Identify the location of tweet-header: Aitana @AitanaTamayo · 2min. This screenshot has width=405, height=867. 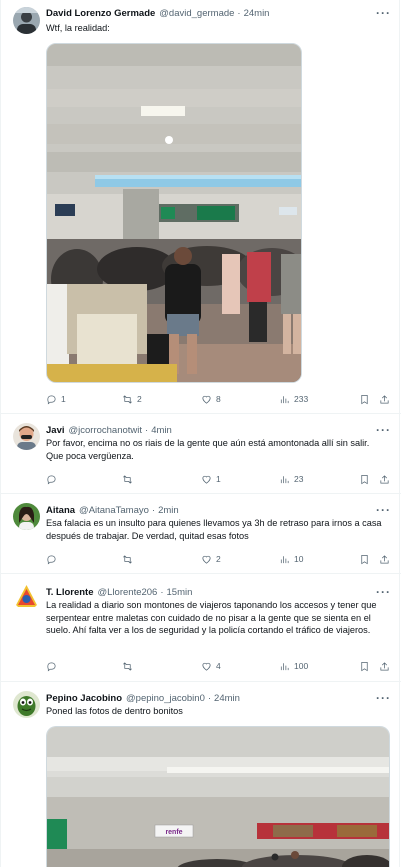
(218, 510).